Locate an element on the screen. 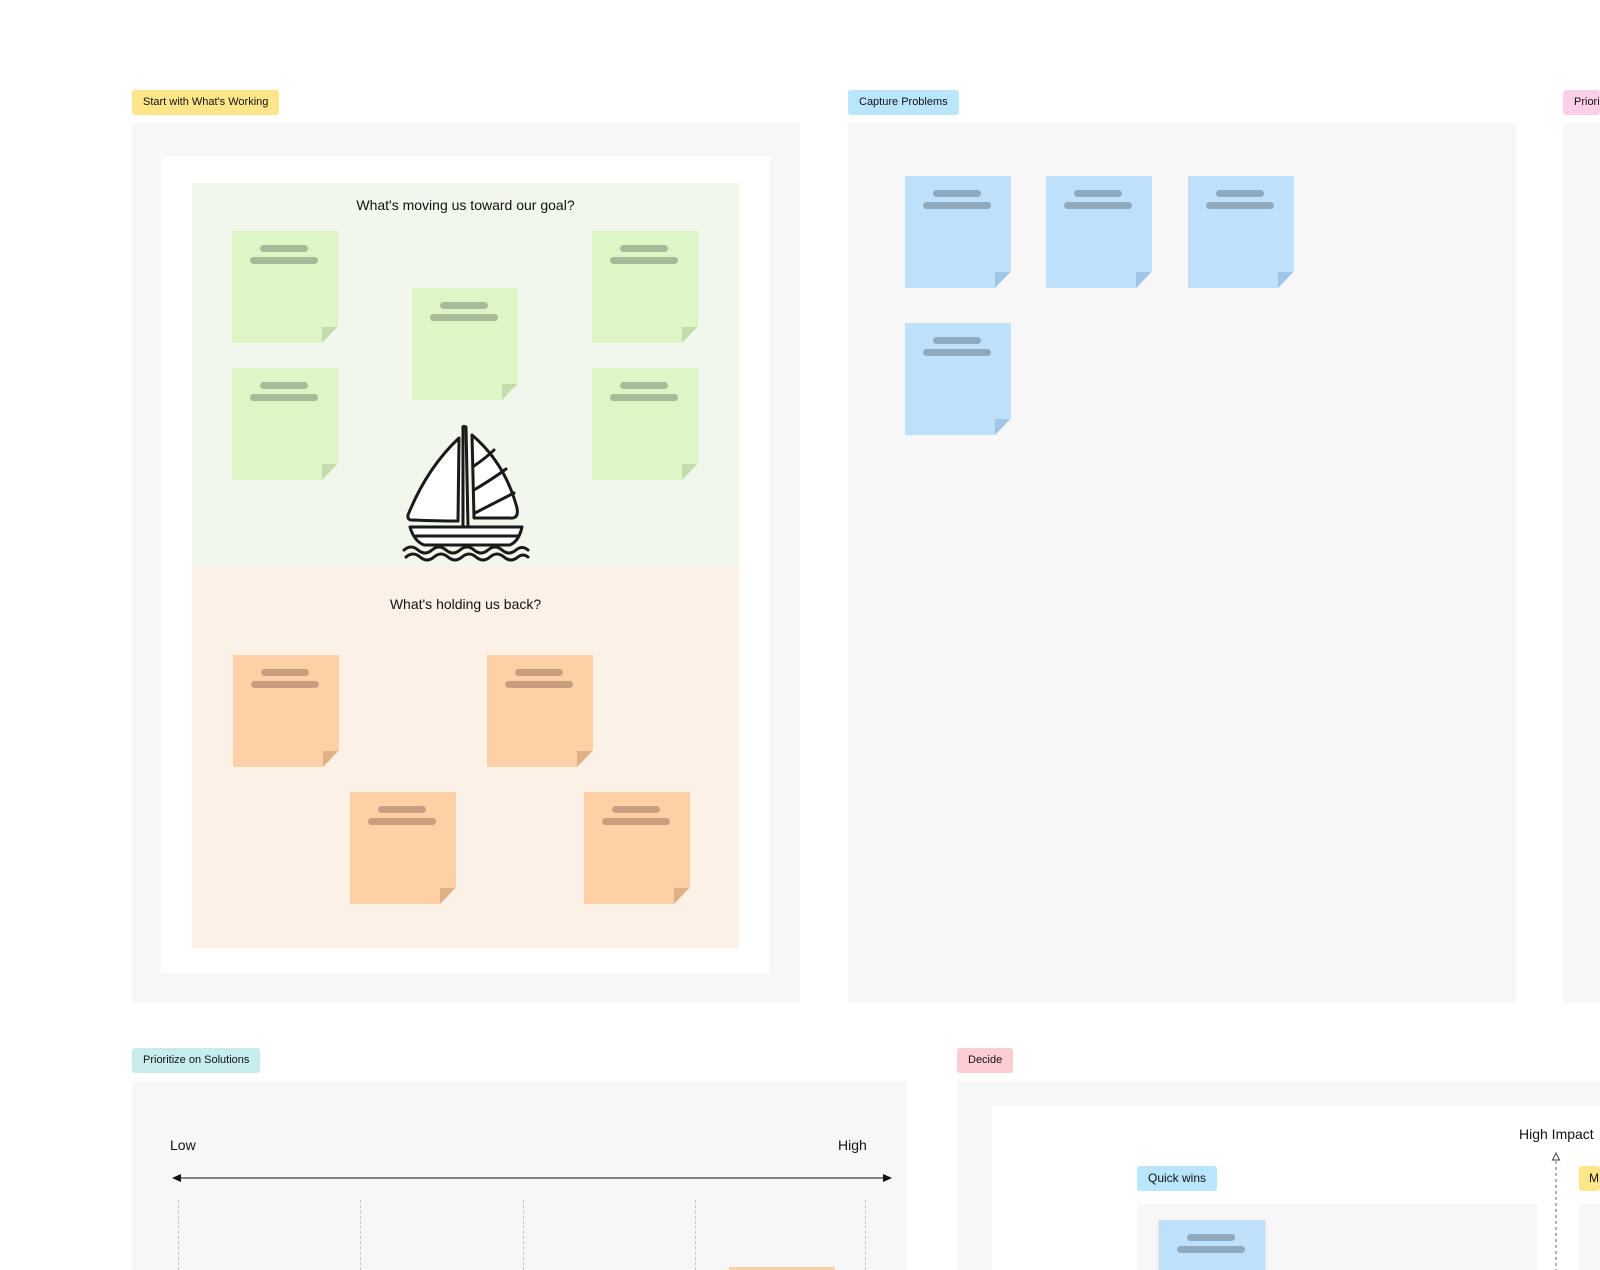 The image size is (1600, 1270). zone-title-holding-back: What's holding us back? is located at coordinates (465, 604).